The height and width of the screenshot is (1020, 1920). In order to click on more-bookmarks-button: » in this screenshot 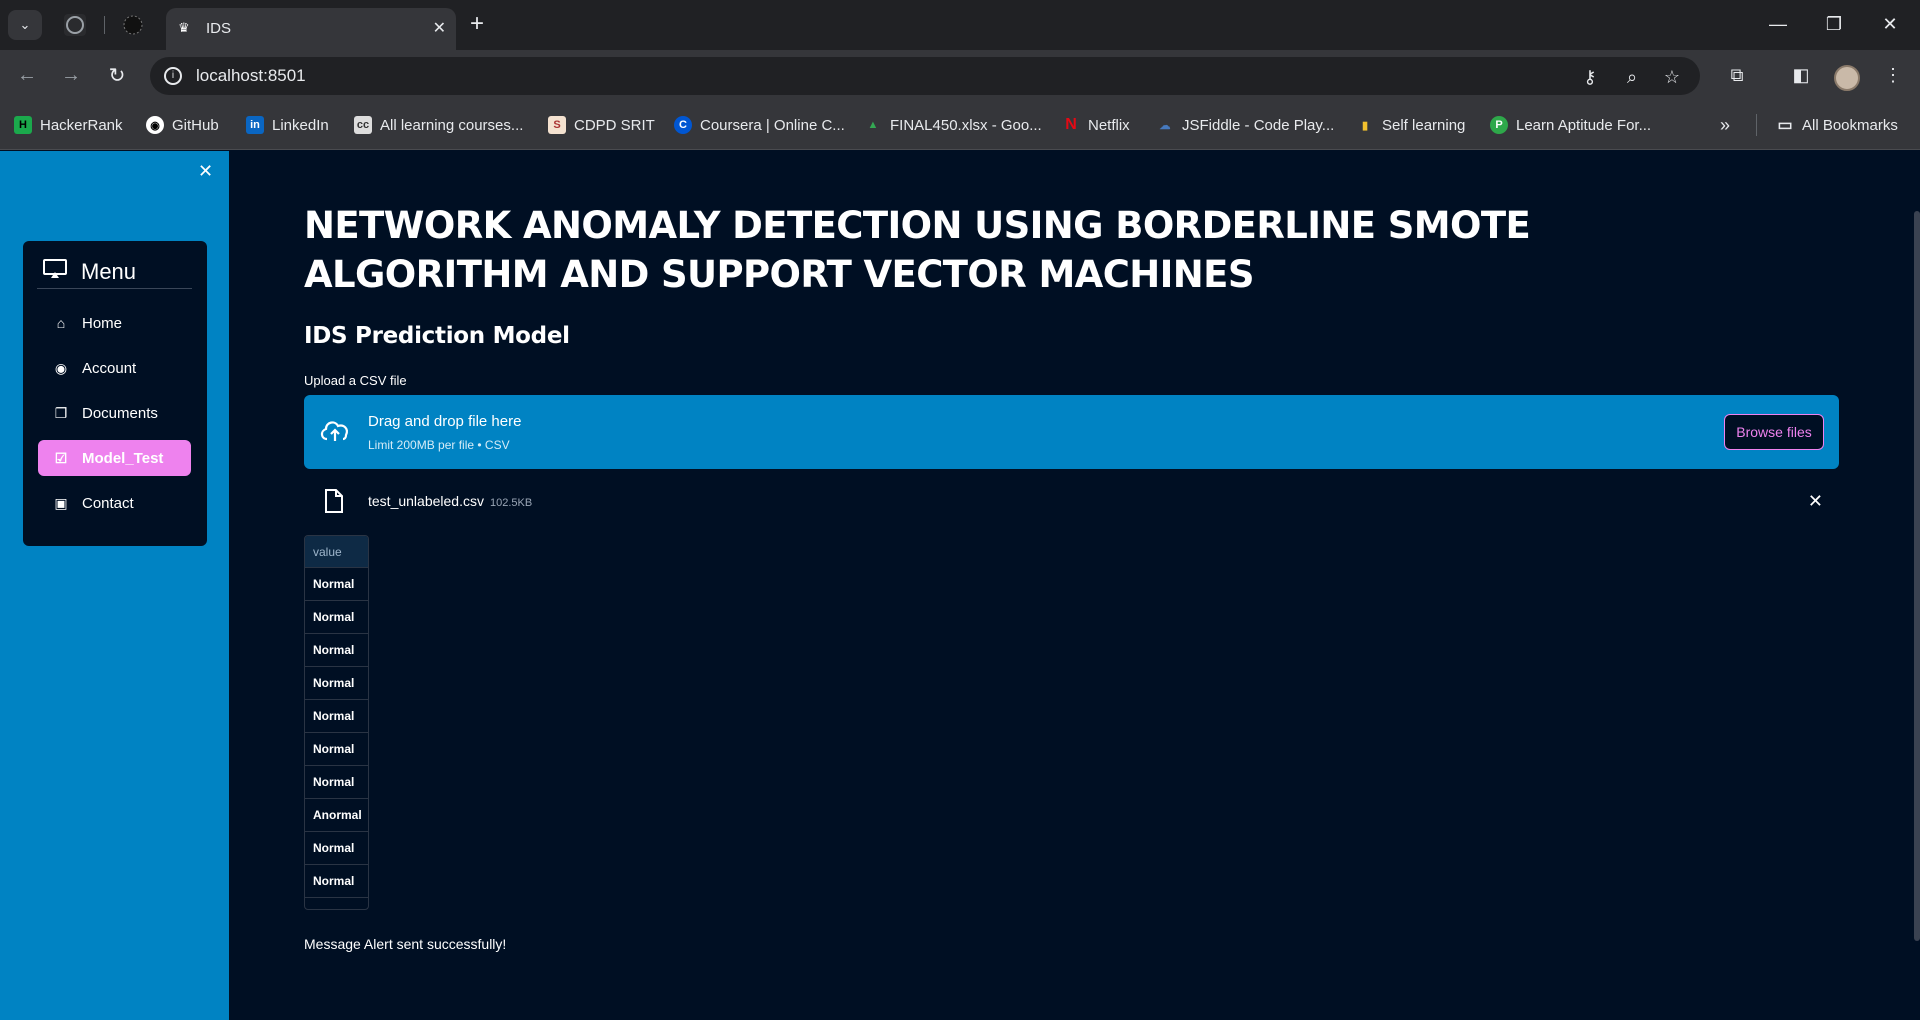, I will do `click(1725, 125)`.